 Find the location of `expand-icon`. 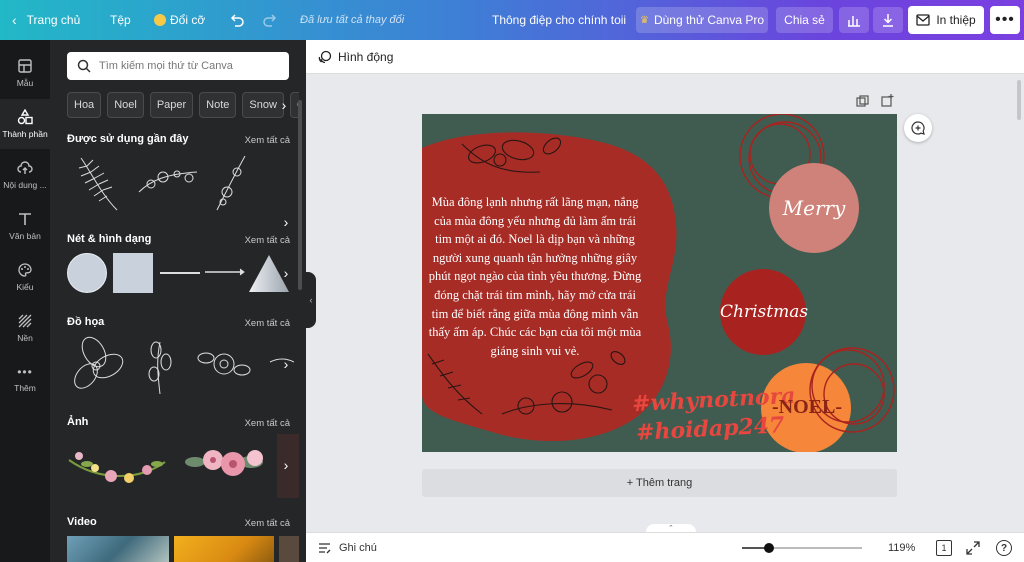

expand-icon is located at coordinates (973, 548).